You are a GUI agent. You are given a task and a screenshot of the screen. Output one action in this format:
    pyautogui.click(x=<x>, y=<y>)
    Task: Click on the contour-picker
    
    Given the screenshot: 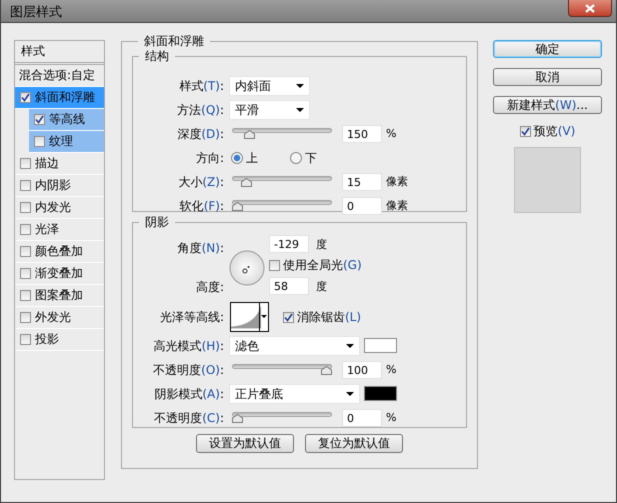 What is the action you would take?
    pyautogui.click(x=249, y=317)
    